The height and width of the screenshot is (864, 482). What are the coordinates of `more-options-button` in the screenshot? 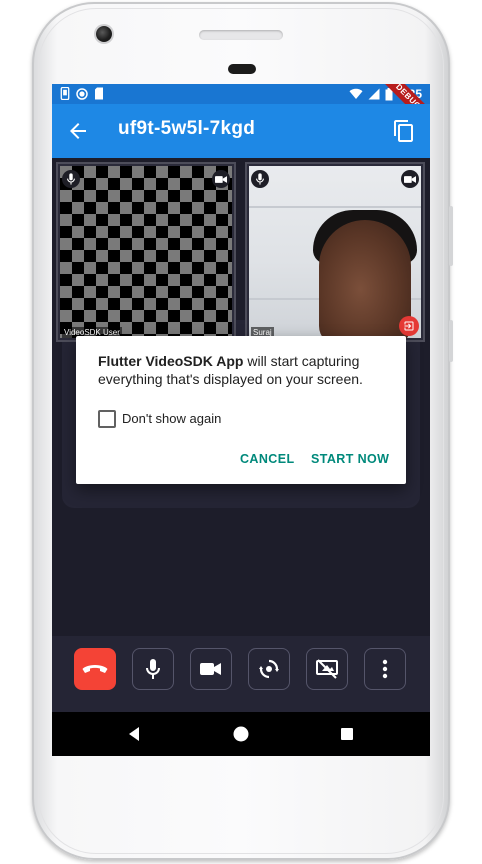 It's located at (385, 669).